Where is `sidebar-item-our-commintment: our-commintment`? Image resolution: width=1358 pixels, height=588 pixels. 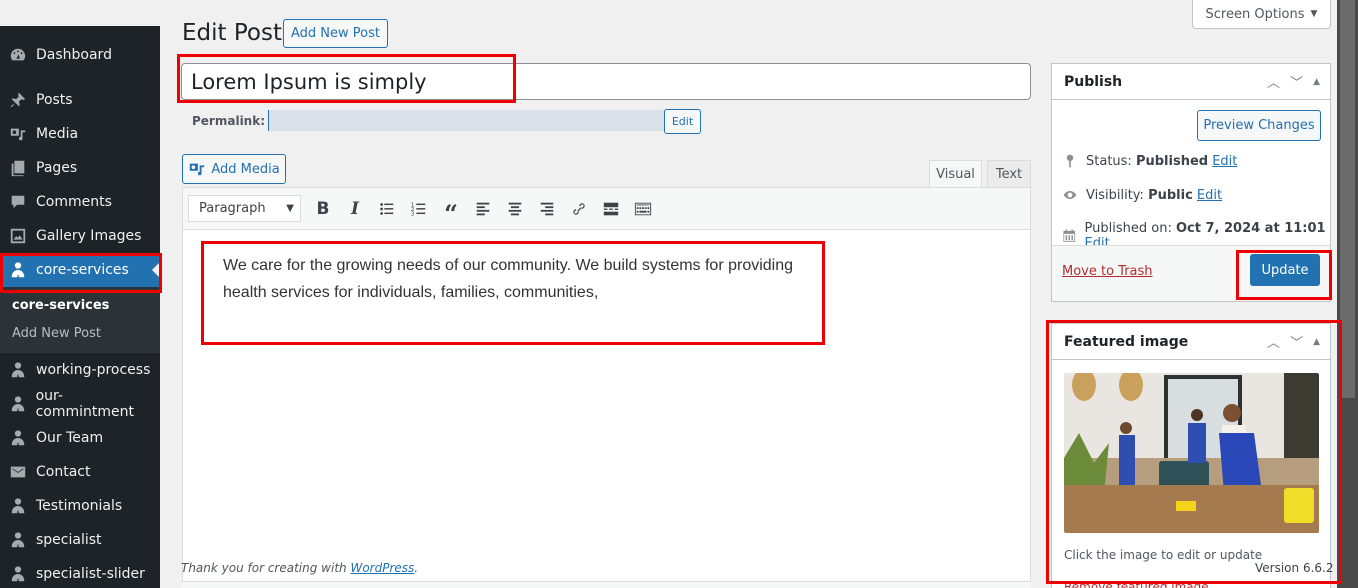
sidebar-item-our-commintment: our-commintment is located at coordinates (80, 404).